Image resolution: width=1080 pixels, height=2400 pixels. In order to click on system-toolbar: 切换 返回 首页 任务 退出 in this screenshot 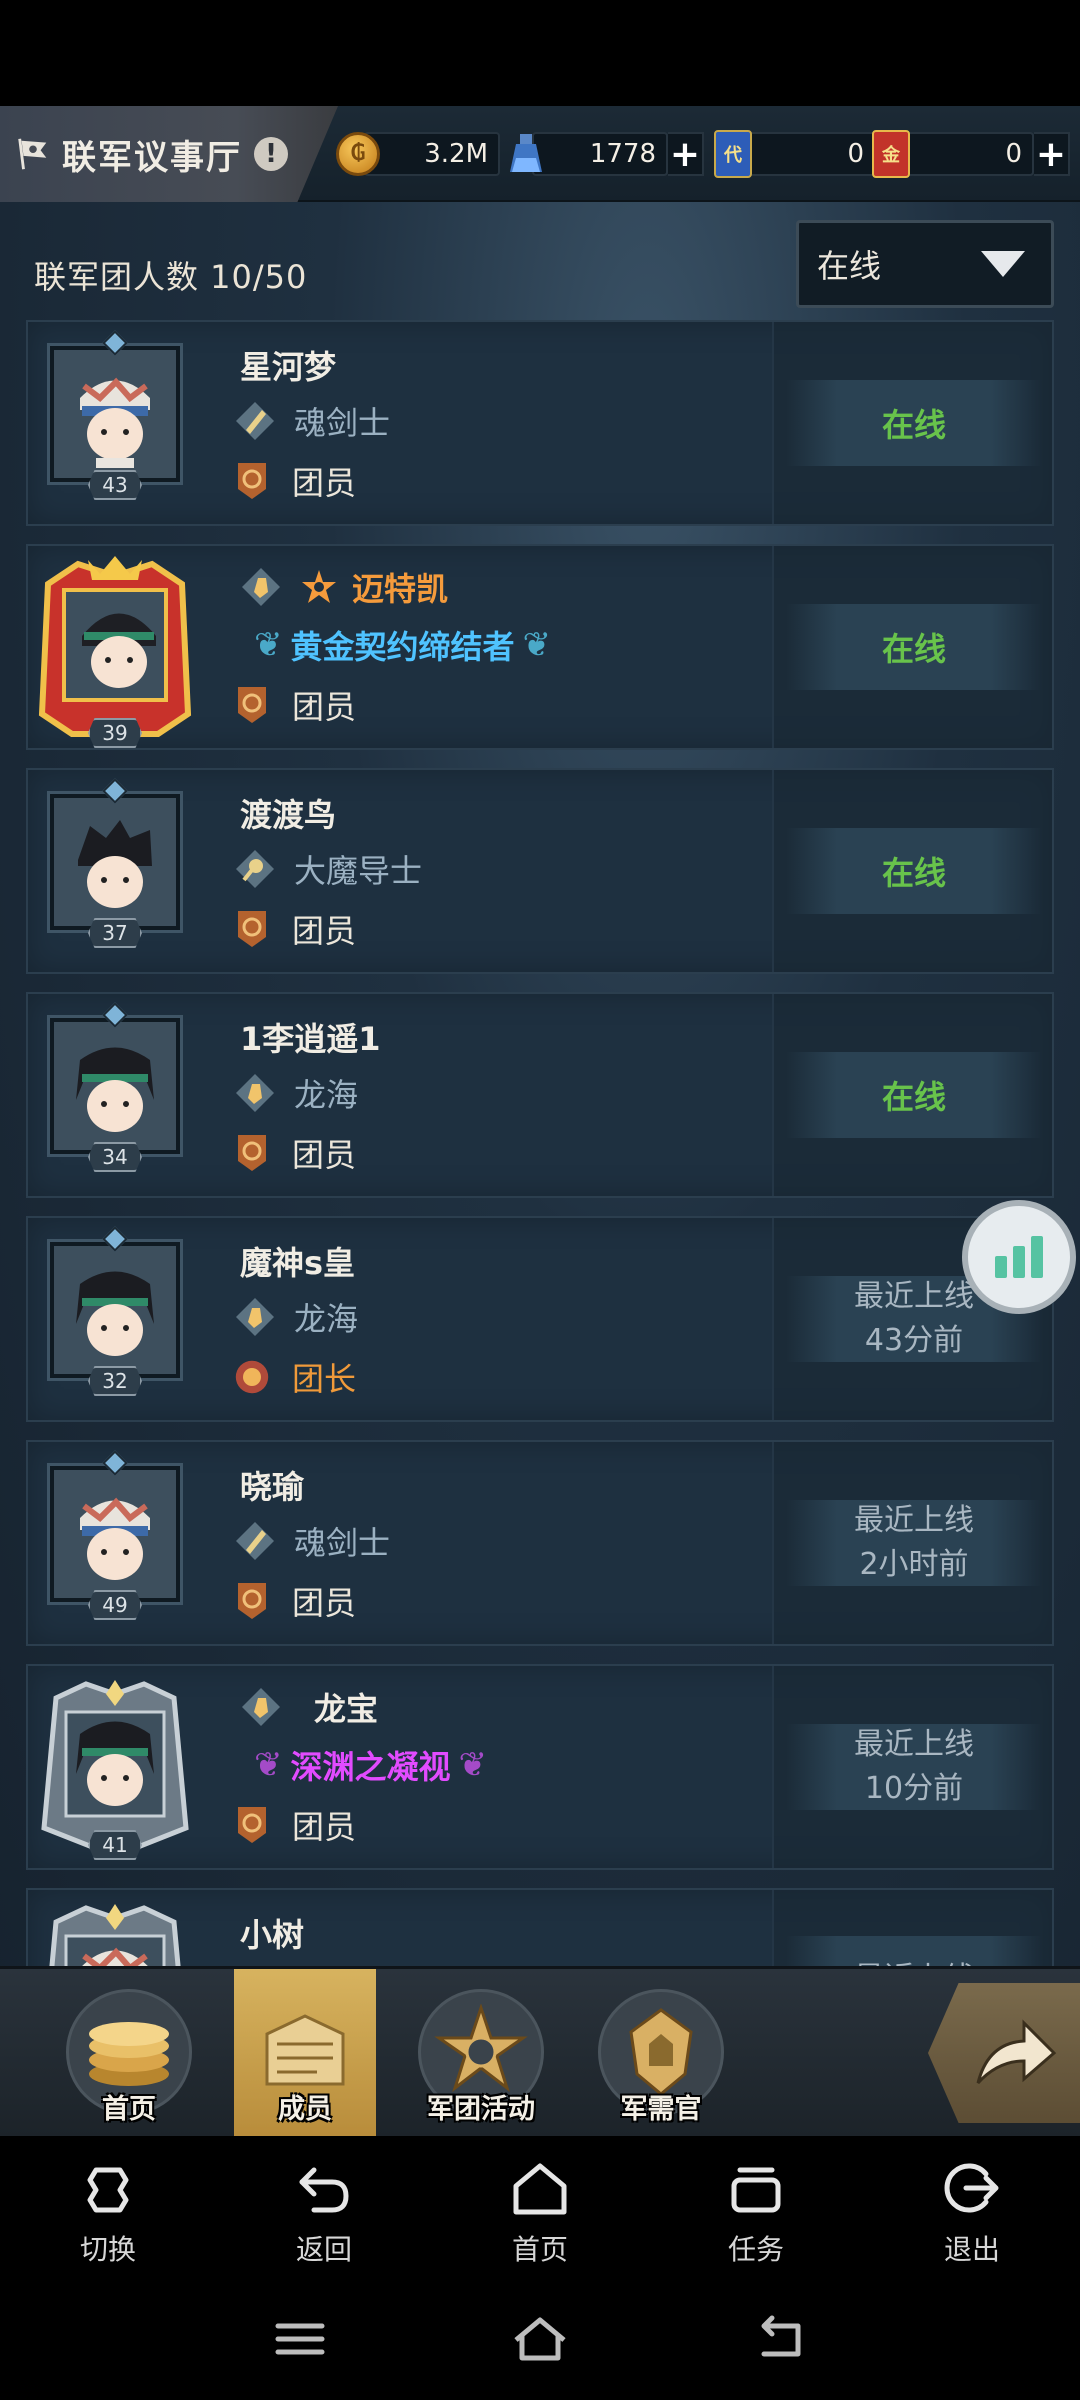, I will do `click(540, 2206)`.